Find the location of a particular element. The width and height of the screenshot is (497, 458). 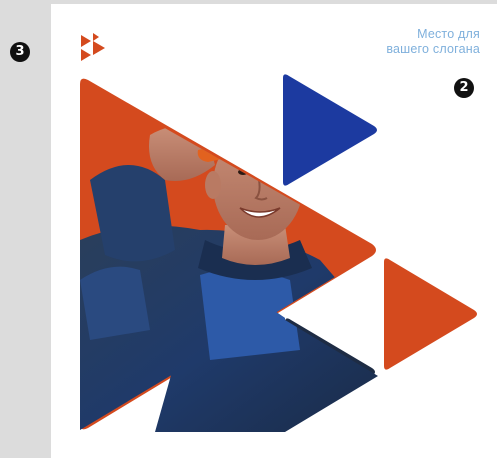

blue-triangle is located at coordinates (330, 130).